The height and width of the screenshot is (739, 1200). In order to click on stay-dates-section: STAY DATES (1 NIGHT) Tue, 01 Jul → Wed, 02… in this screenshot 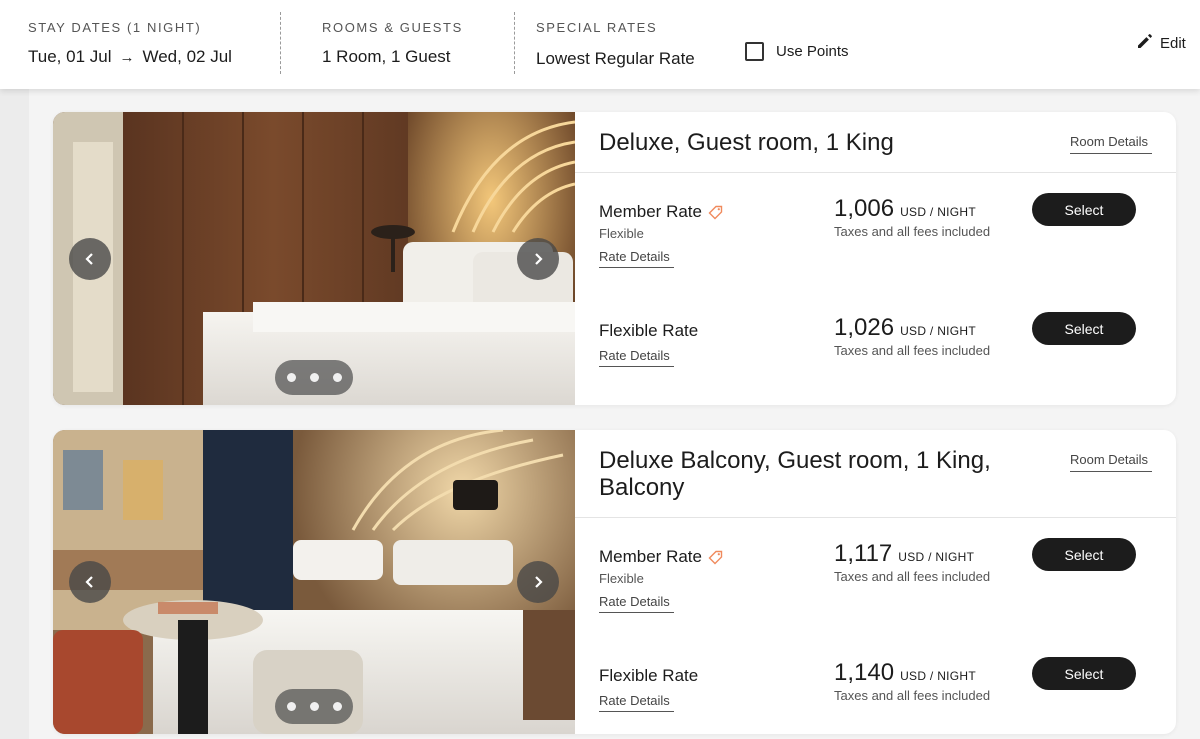, I will do `click(130, 43)`.